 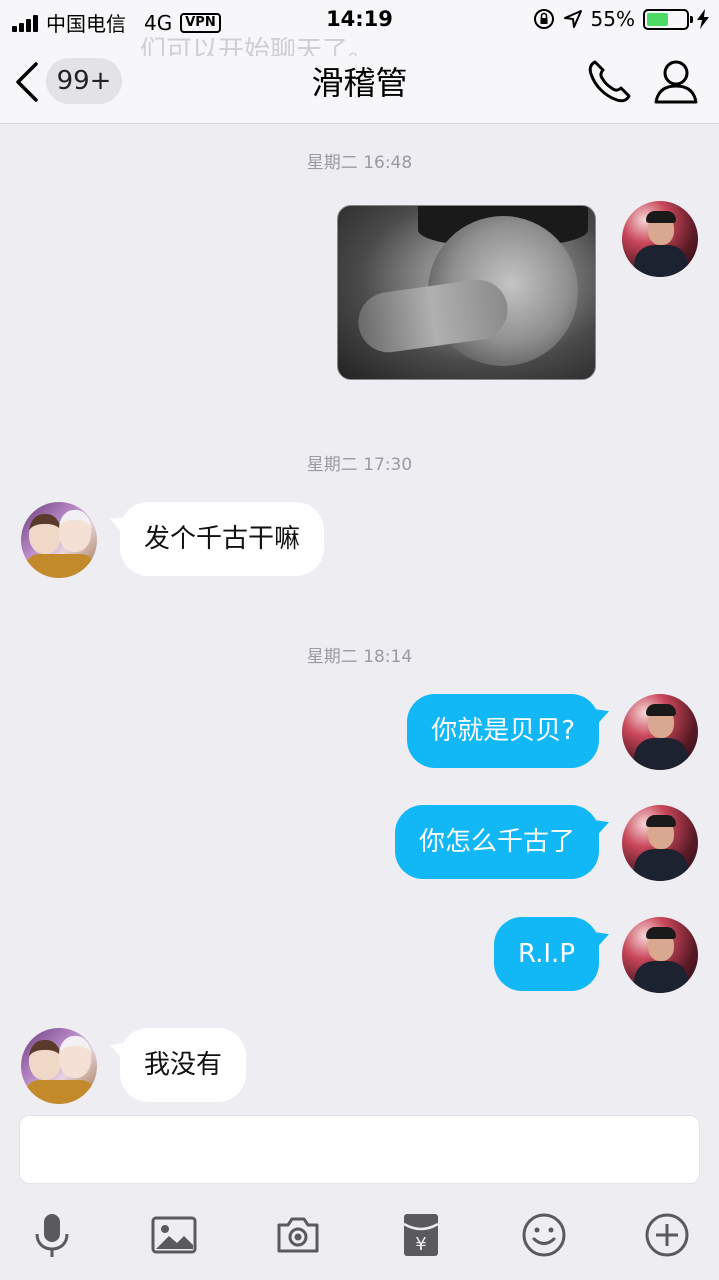 I want to click on notification-preview: 们可以开始聊天了。, so click(x=257, y=46).